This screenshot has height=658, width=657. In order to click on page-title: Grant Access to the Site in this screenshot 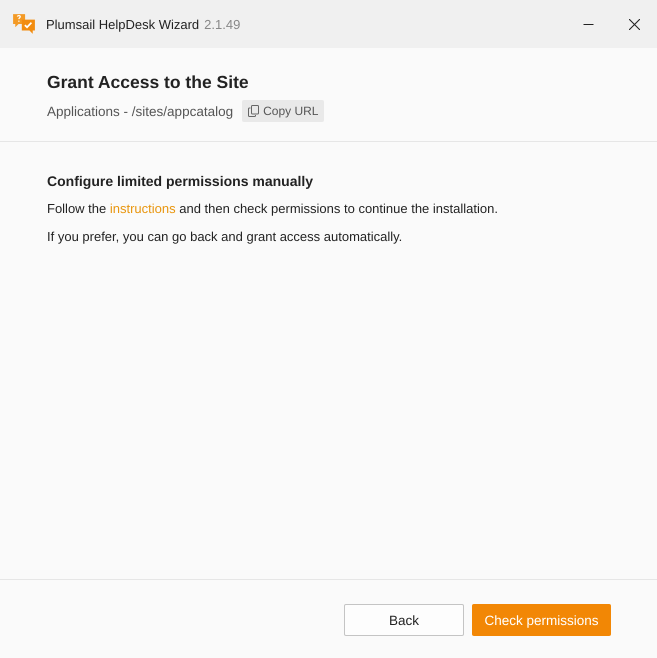, I will do `click(148, 82)`.